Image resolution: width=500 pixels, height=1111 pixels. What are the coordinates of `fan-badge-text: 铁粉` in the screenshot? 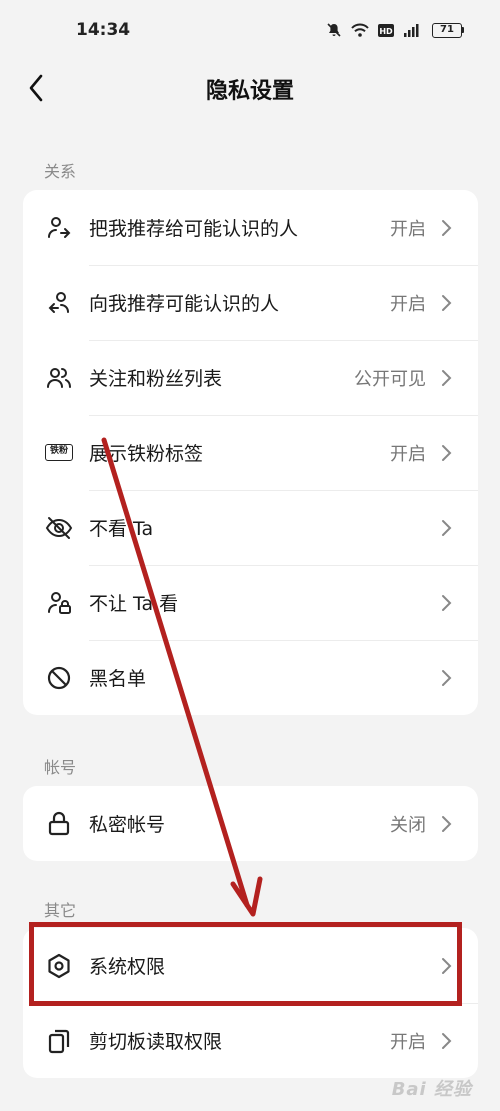 It's located at (59, 452).